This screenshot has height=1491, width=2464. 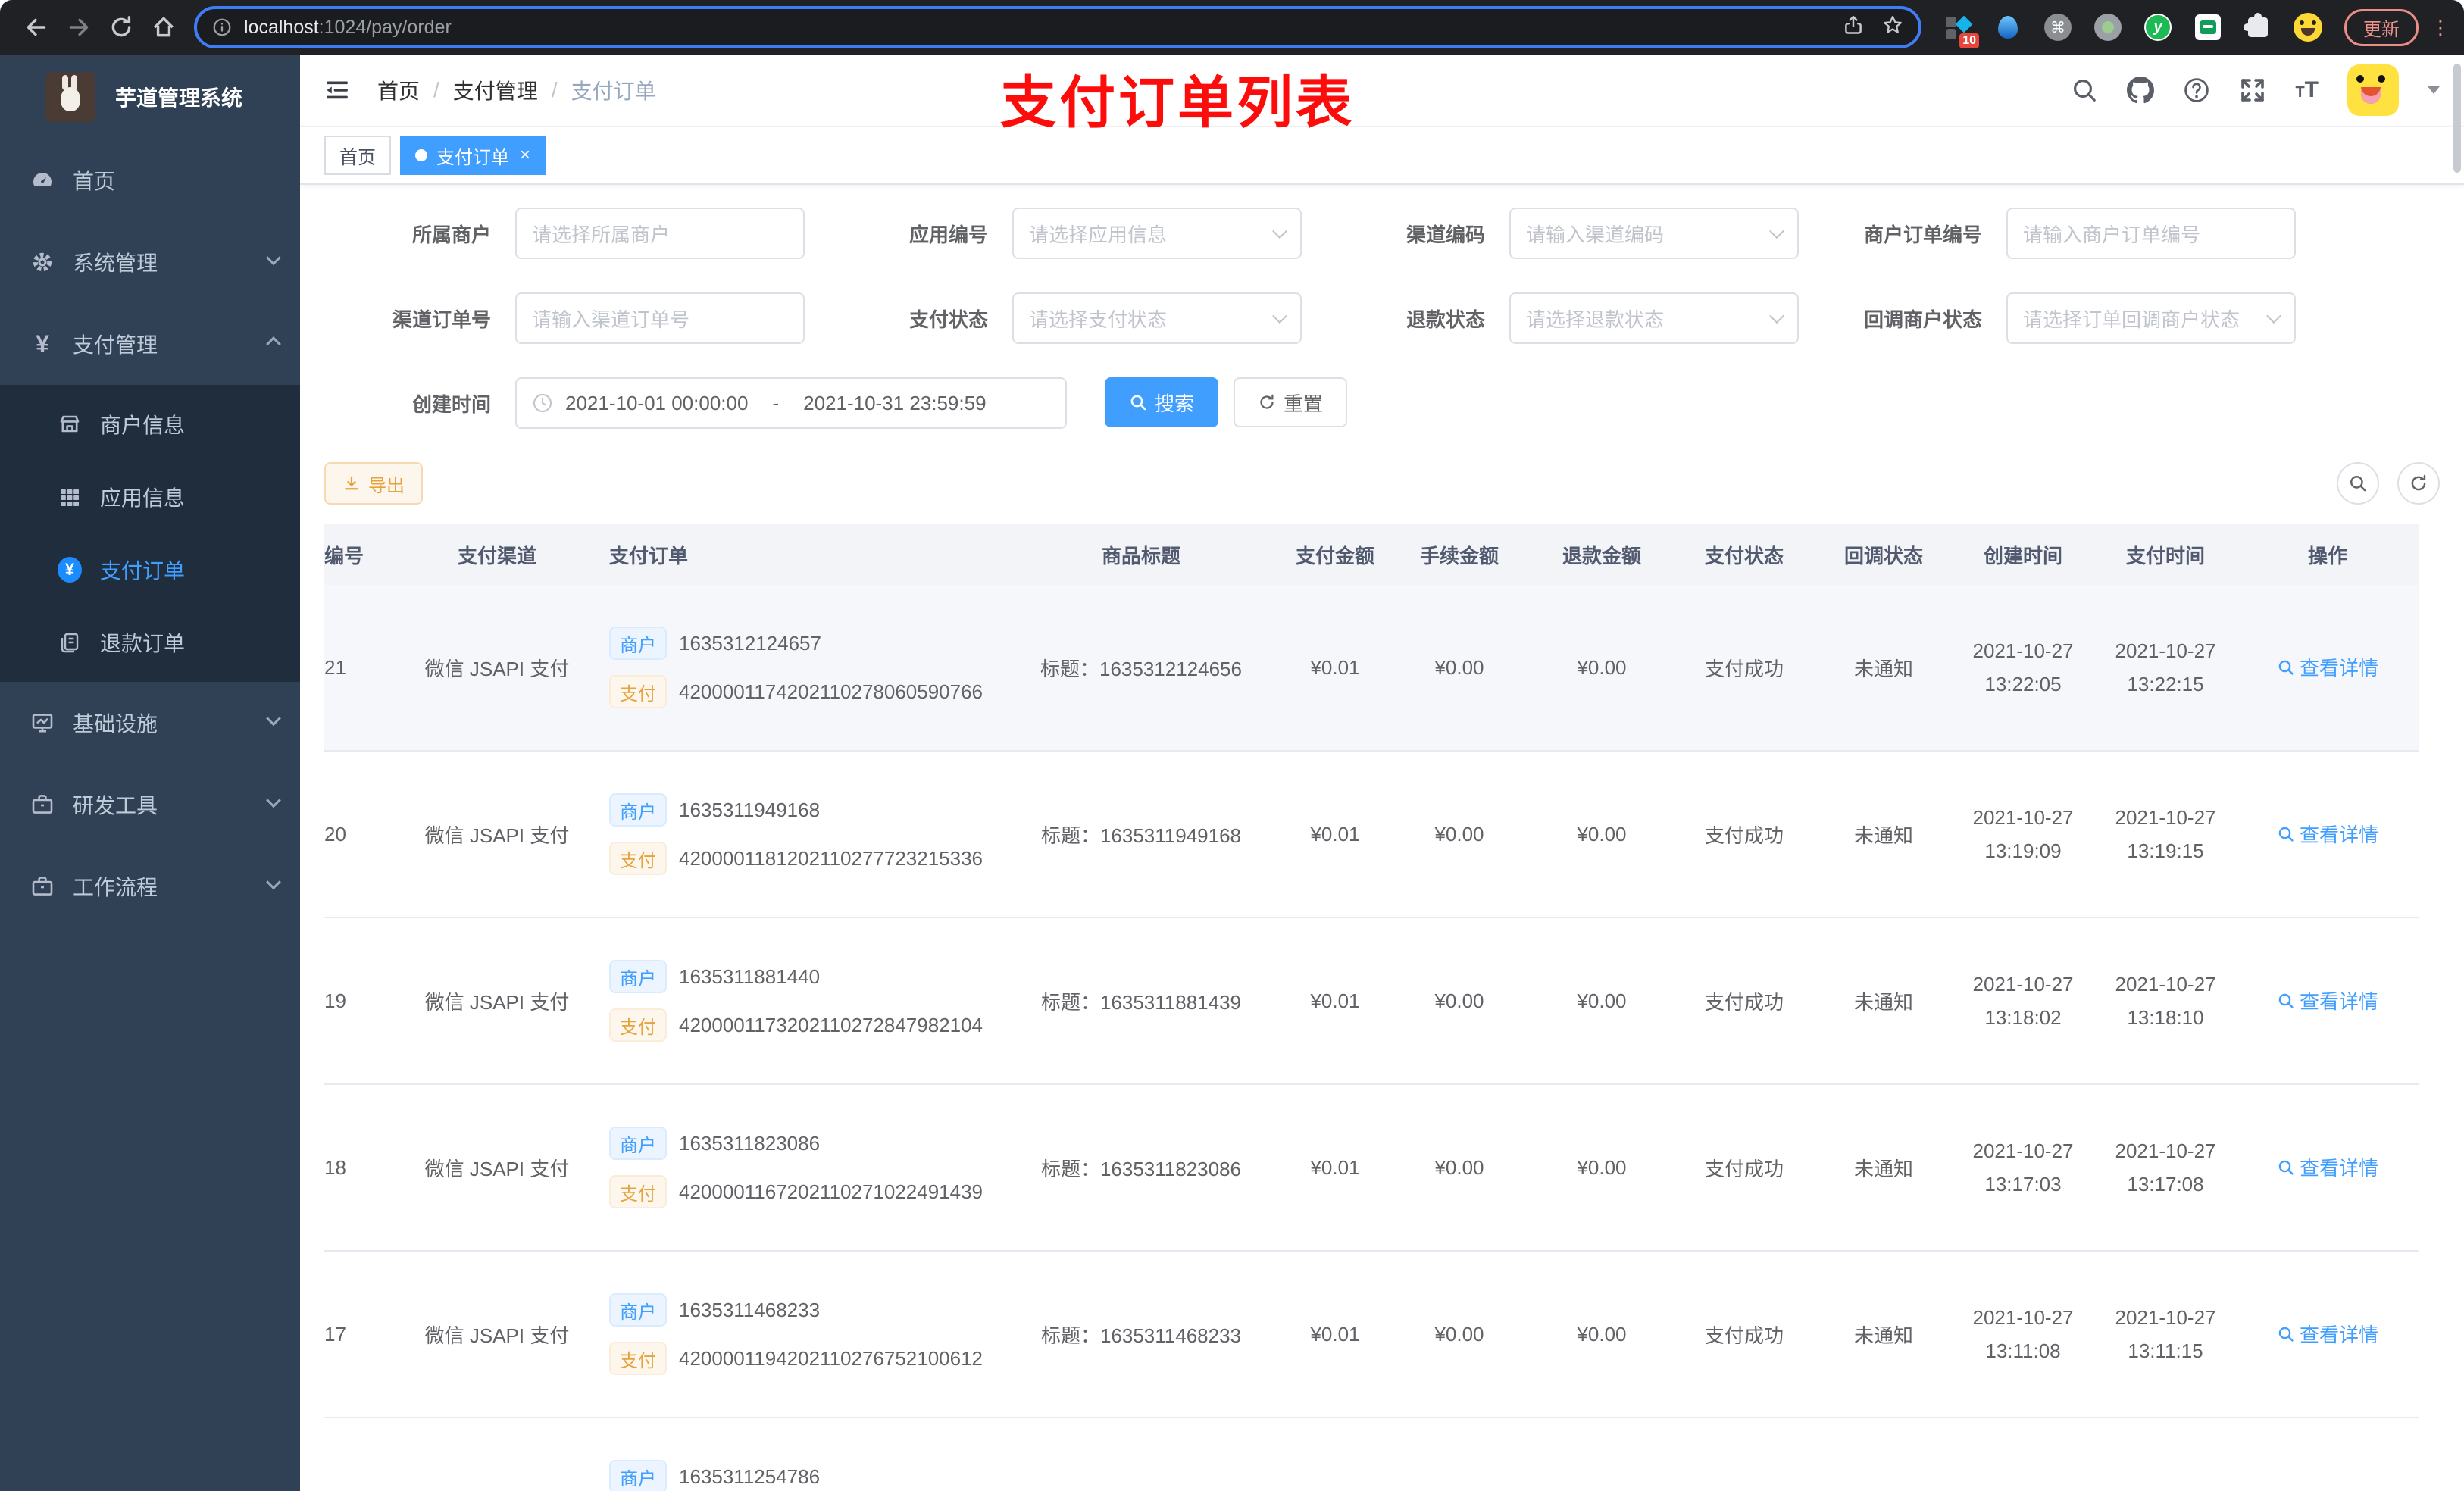 What do you see at coordinates (150, 723) in the screenshot?
I see `sidebar-item-infrastructure: 基础设施` at bounding box center [150, 723].